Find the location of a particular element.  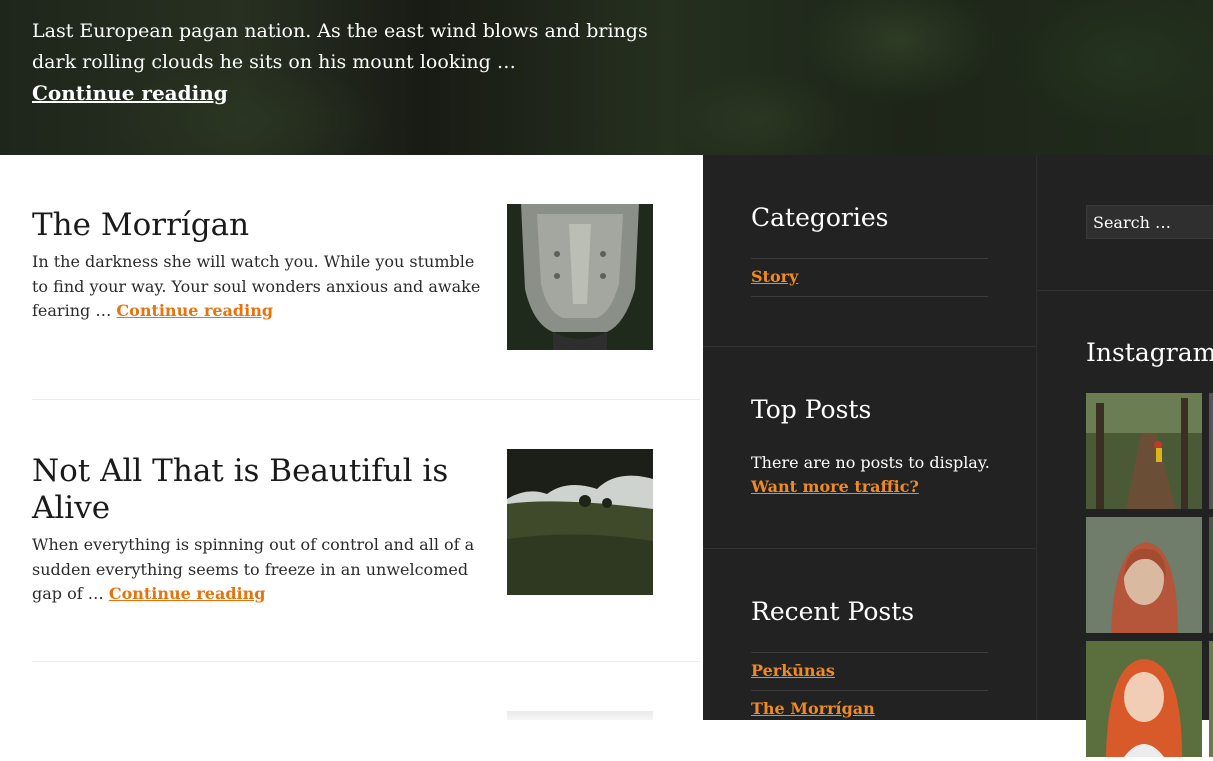

top-posts-empty-text: There are no posts to display. is located at coordinates (870, 462).